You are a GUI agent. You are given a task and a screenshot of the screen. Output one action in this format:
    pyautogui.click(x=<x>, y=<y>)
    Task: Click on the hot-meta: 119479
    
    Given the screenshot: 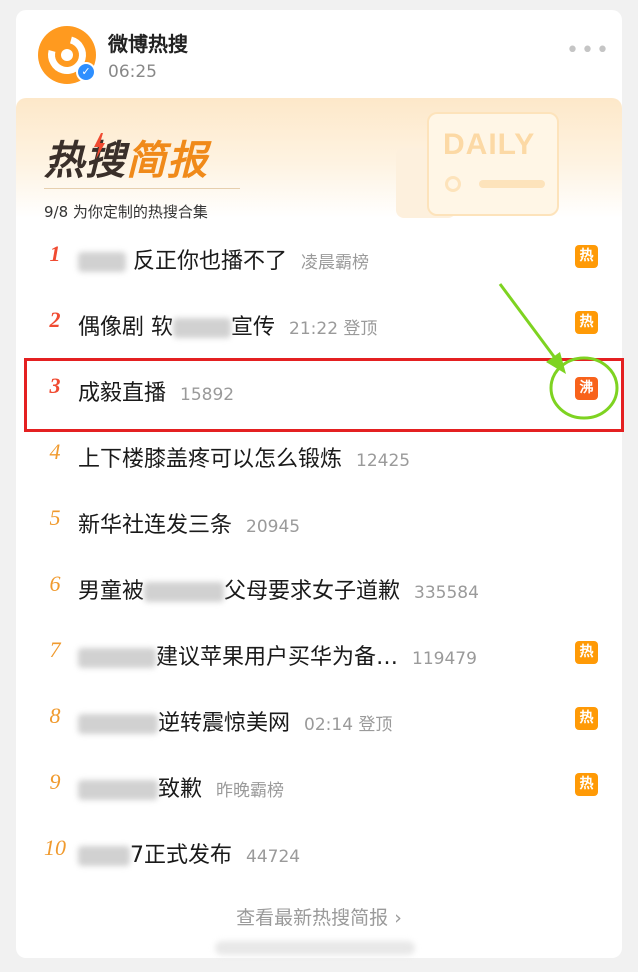 What is the action you would take?
    pyautogui.click(x=444, y=659)
    